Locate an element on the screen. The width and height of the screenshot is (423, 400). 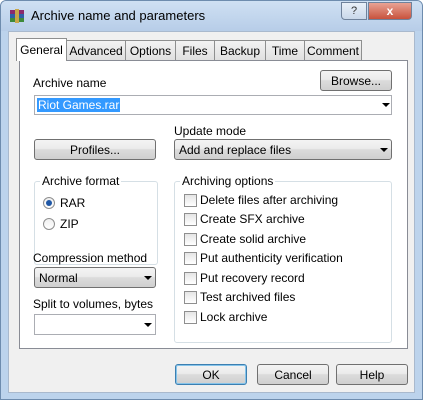
close-icon: x is located at coordinates (390, 11).